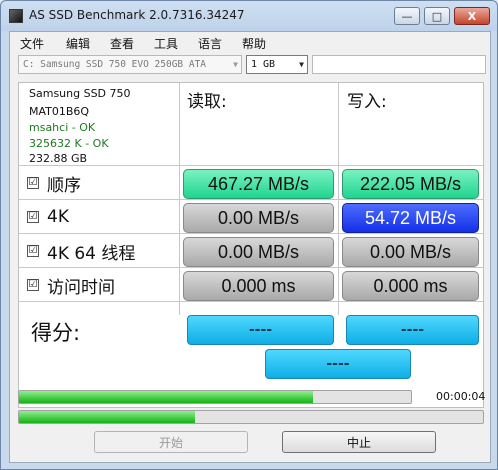 This screenshot has width=498, height=470. What do you see at coordinates (56, 333) in the screenshot?
I see `score-label: 得分:` at bounding box center [56, 333].